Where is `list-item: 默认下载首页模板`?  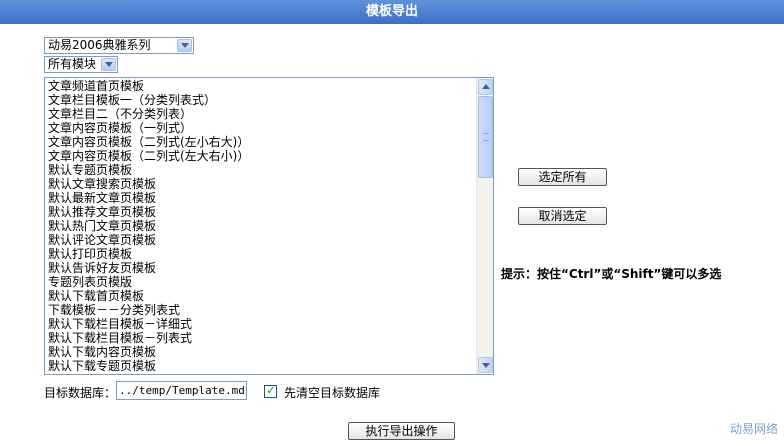
list-item: 默认下载首页模板 is located at coordinates (261, 296).